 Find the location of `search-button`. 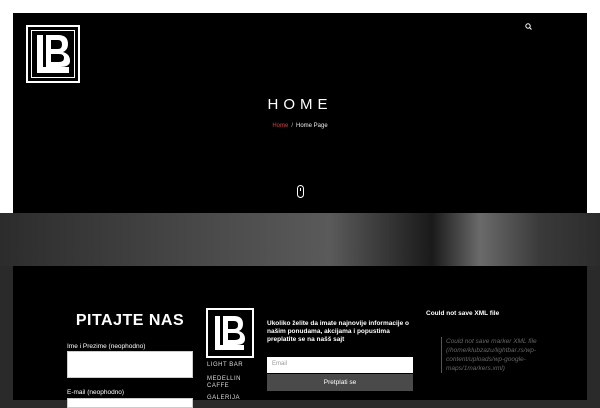

search-button is located at coordinates (529, 27).